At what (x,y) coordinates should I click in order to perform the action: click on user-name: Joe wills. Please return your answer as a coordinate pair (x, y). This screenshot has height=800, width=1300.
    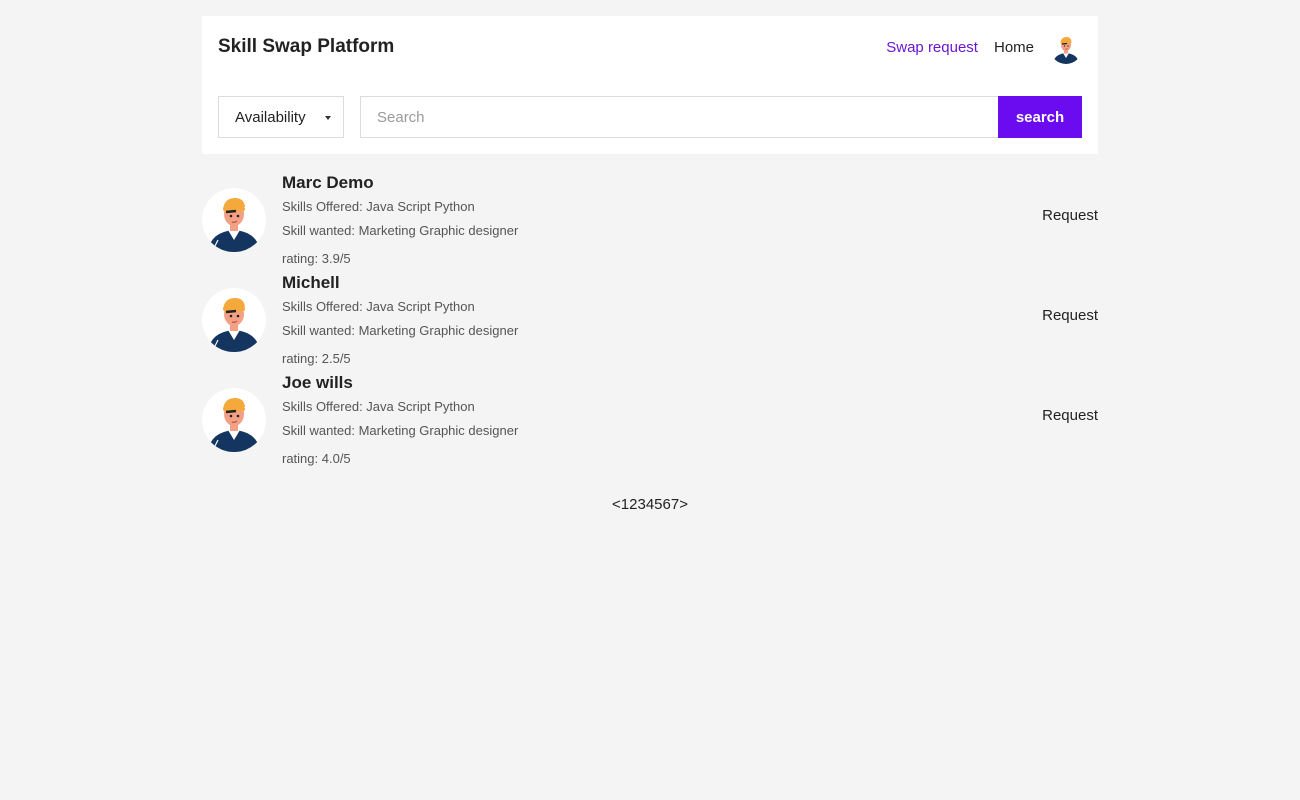
    Looking at the image, I should click on (317, 382).